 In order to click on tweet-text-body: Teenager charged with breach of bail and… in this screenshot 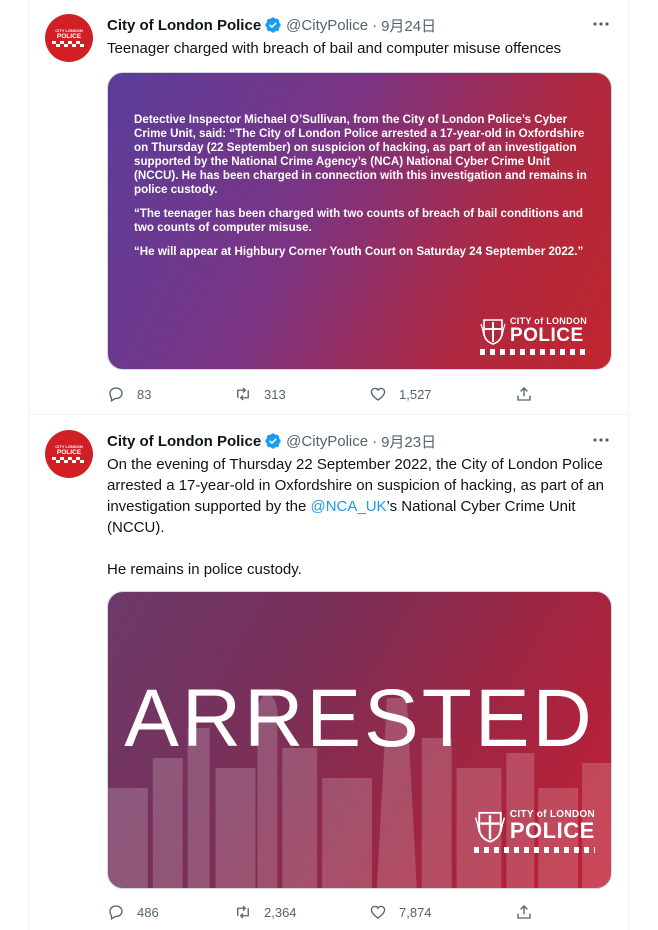, I will do `click(334, 48)`.